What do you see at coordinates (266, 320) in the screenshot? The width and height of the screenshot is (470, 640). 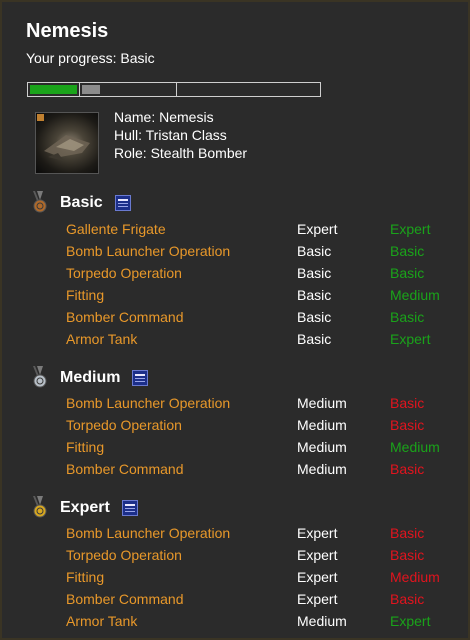 I see `skill-row: Bomber Command Basic Basic` at bounding box center [266, 320].